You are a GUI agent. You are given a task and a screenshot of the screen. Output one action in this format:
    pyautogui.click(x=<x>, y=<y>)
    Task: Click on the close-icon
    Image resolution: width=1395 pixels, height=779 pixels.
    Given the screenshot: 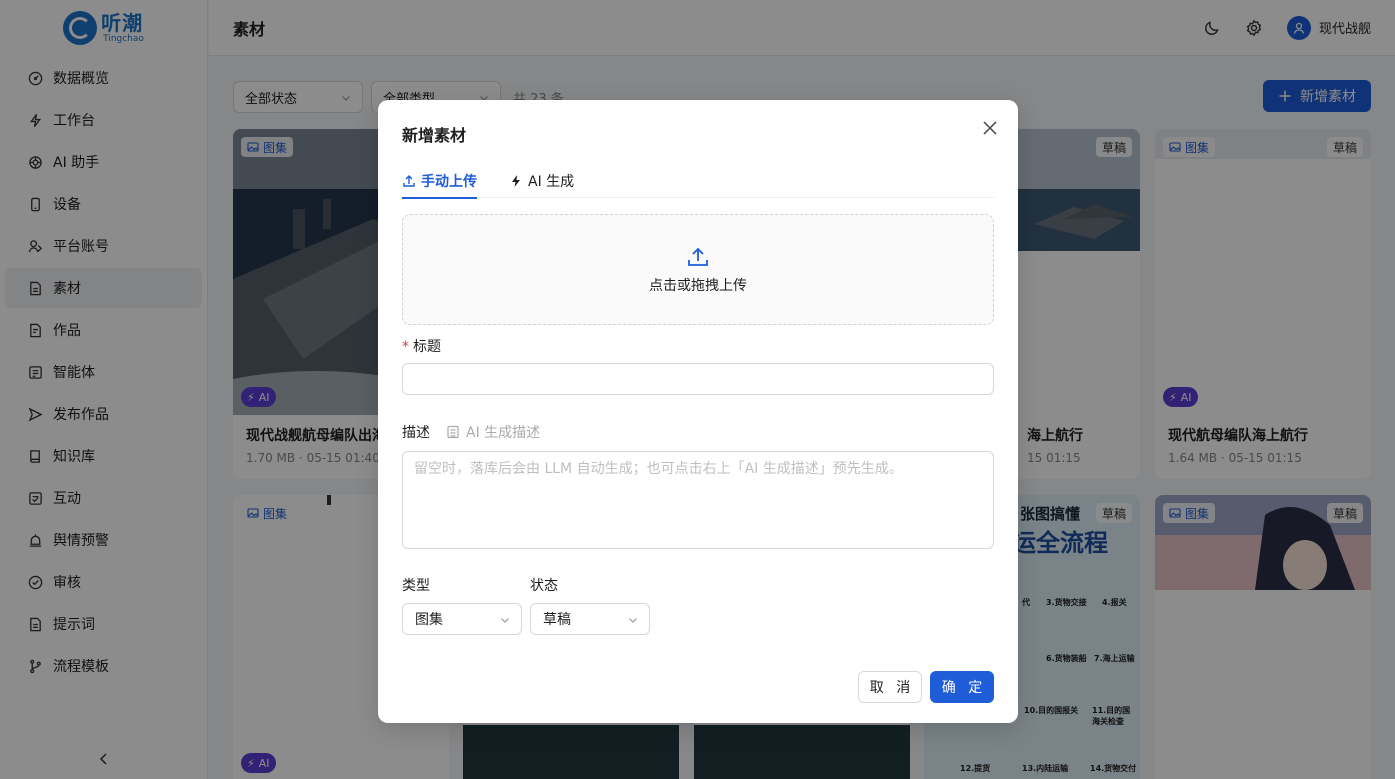 What is the action you would take?
    pyautogui.click(x=990, y=128)
    